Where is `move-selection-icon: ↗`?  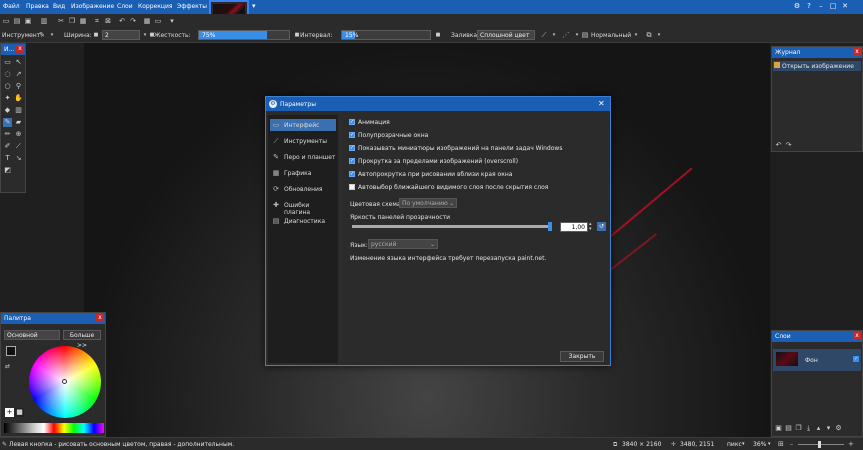
move-selection-icon: ↗ is located at coordinates (18, 74).